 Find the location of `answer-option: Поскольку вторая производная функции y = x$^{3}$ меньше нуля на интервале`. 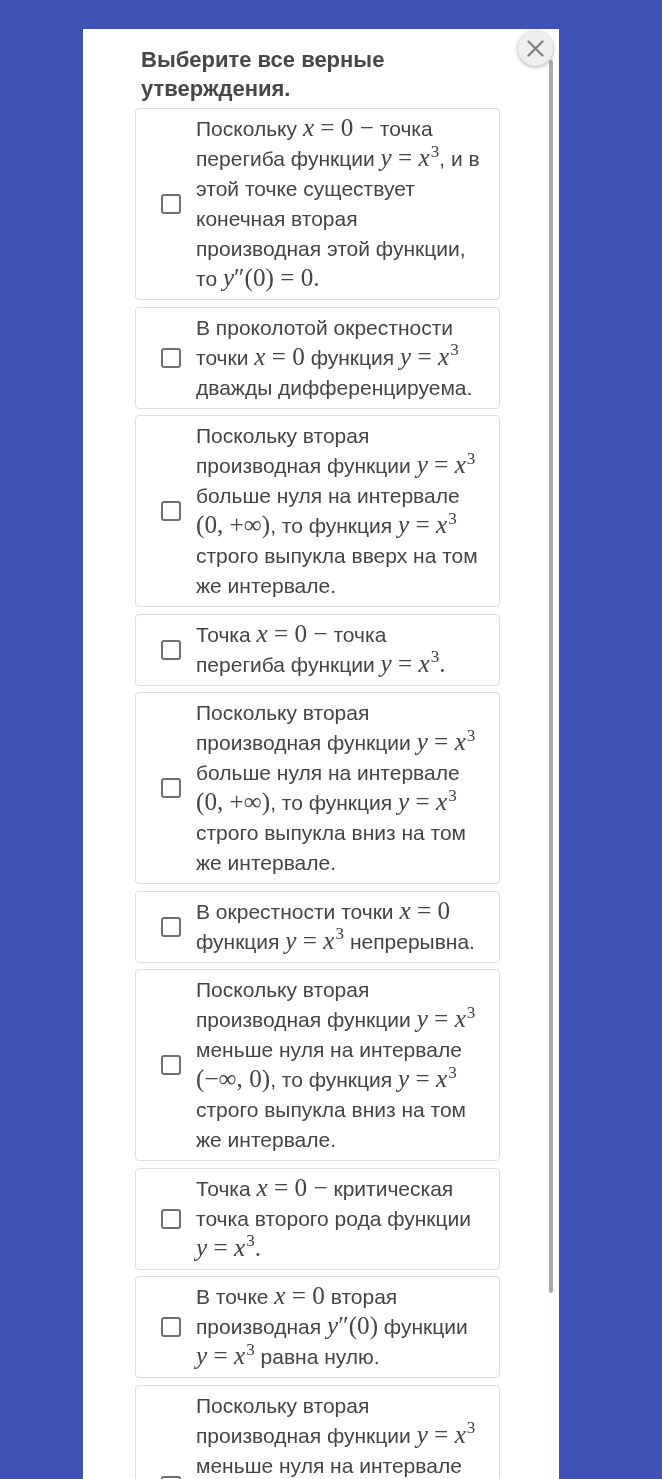

answer-option: Поскольку вторая производная функции y = x$^{3}$ меньше нуля на интервале is located at coordinates (317, 1431).